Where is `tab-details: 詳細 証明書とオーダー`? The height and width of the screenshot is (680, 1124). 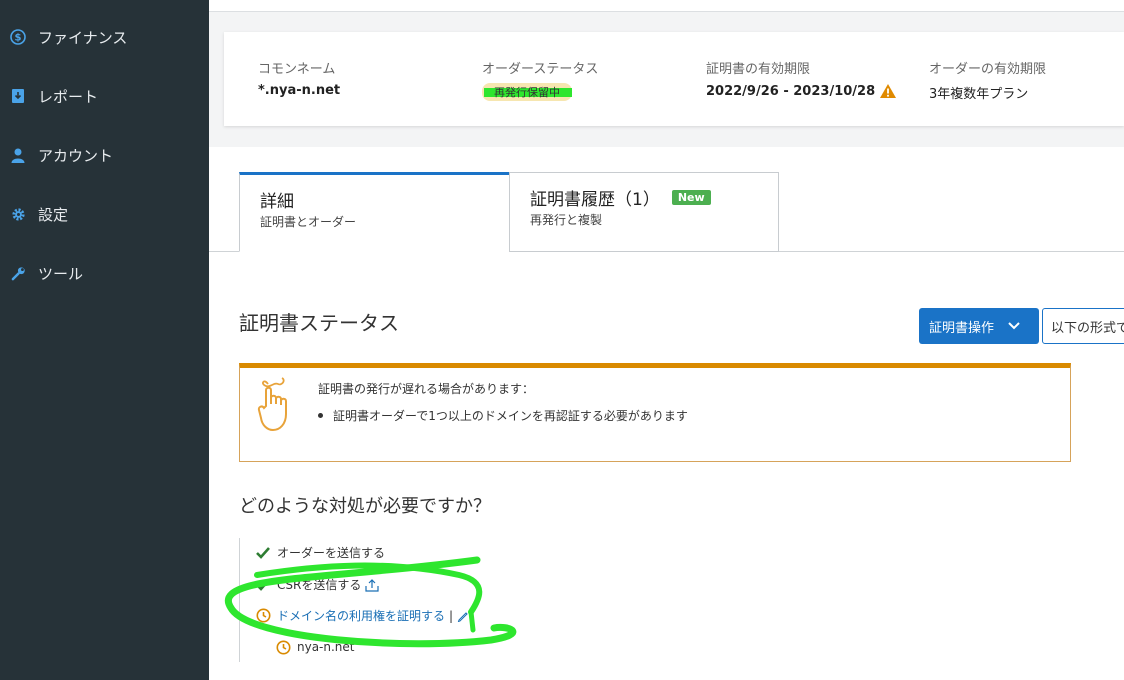 tab-details: 詳細 証明書とオーダー is located at coordinates (374, 212).